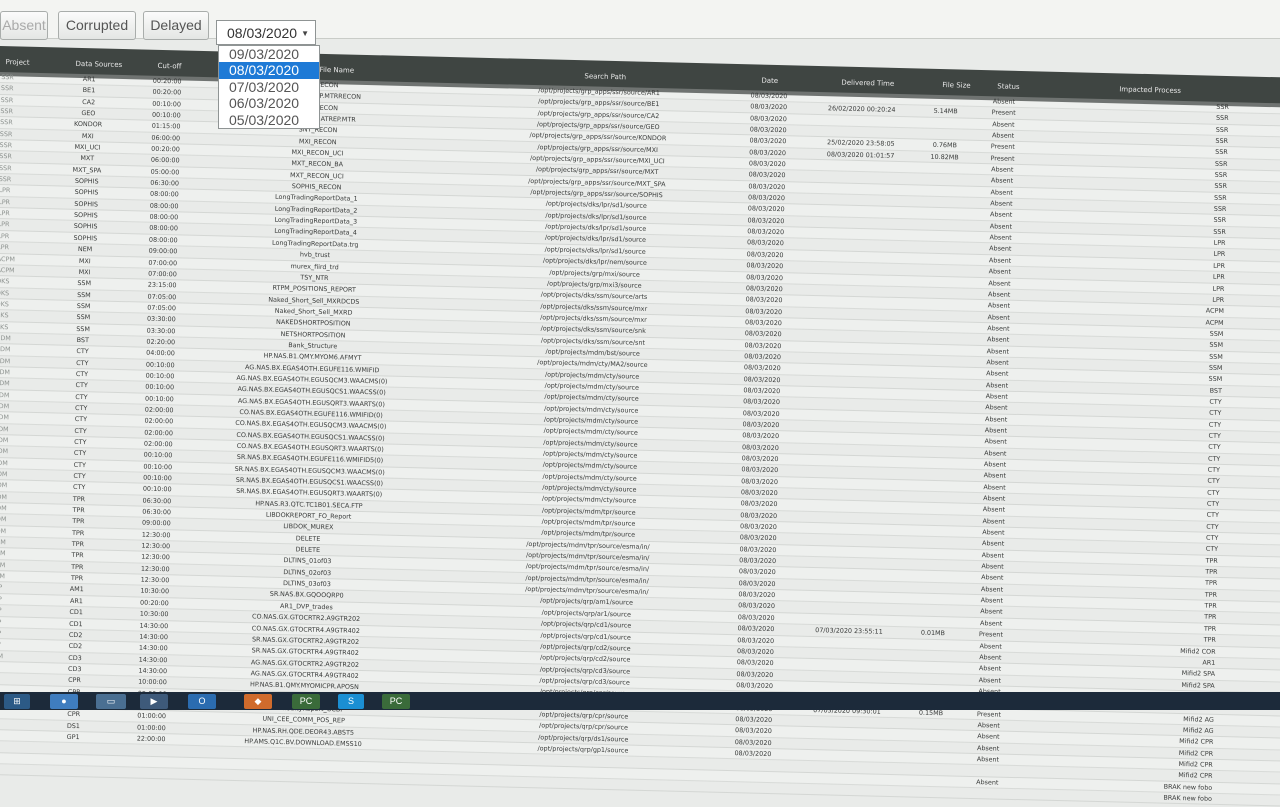 This screenshot has height=807, width=1280. Describe the element at coordinates (80, 442) in the screenshot. I see `cell-data-source: CTY` at that location.